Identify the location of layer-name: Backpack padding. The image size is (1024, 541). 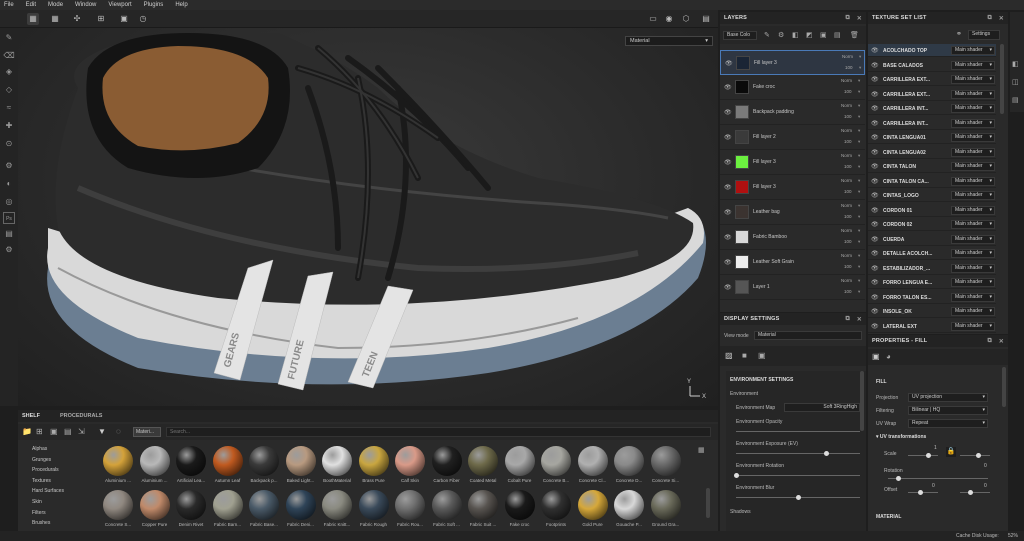
(773, 112).